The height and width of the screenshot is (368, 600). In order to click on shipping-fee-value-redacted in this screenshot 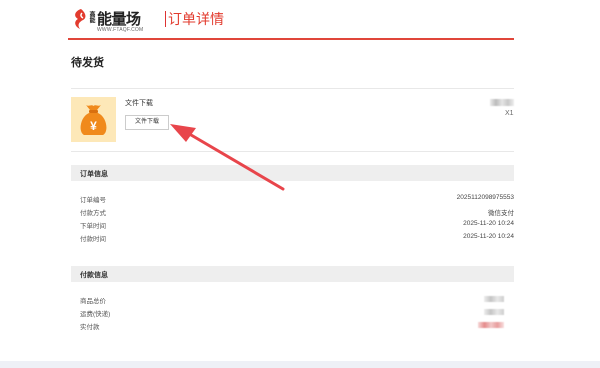, I will do `click(494, 312)`.